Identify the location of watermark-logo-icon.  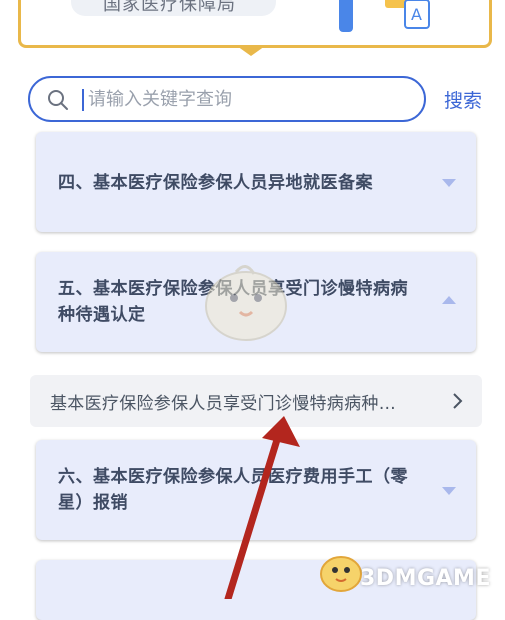
(341, 574).